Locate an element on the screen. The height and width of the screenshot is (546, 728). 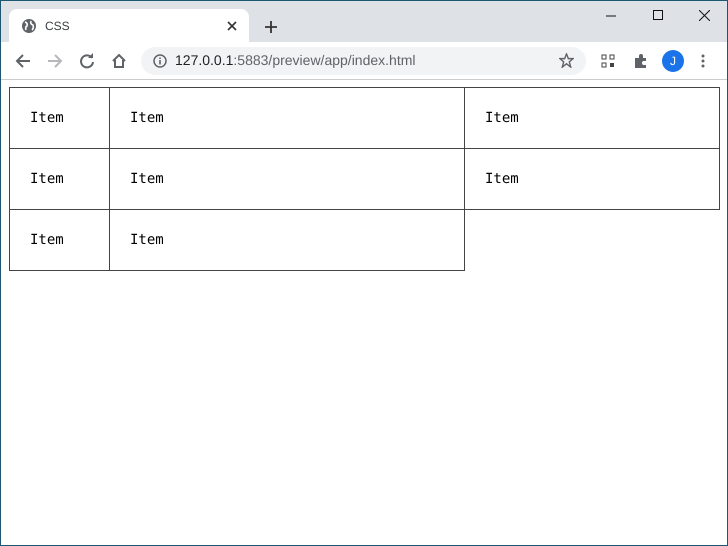
home-icon is located at coordinates (119, 60).